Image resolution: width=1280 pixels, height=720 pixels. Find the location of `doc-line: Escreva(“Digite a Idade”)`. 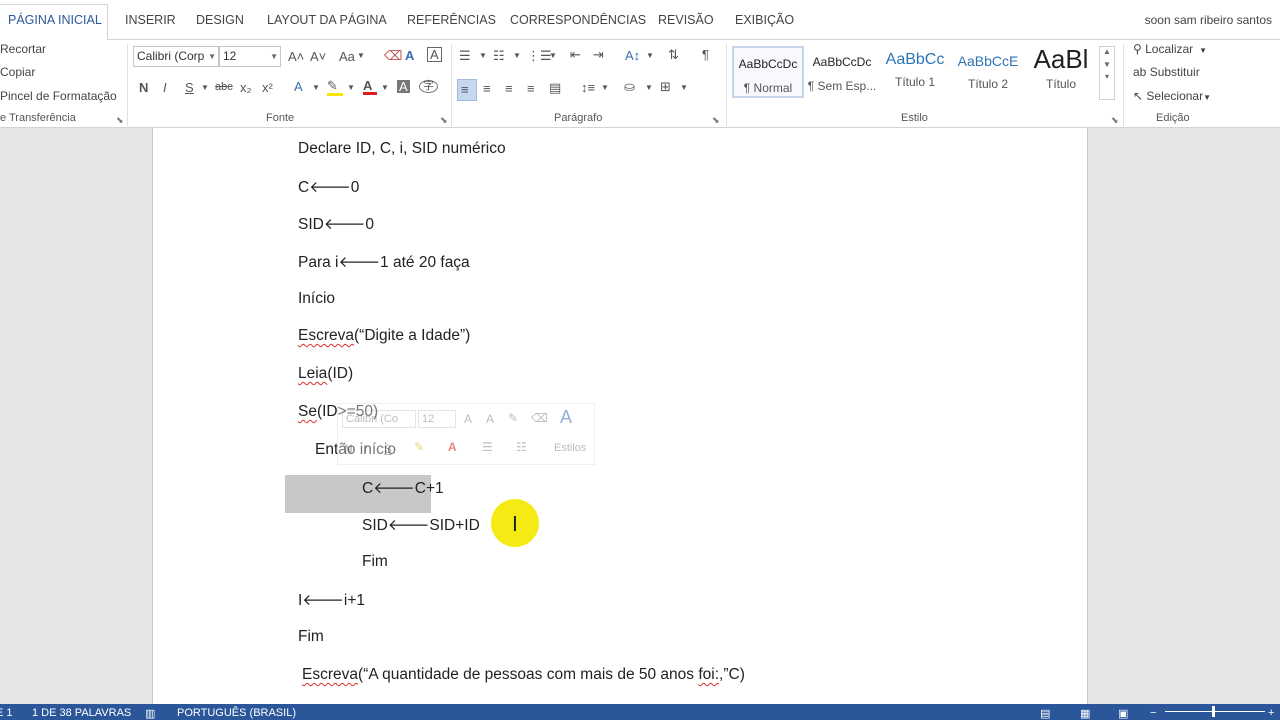

doc-line: Escreva(“Digite a Idade”) is located at coordinates (384, 336).